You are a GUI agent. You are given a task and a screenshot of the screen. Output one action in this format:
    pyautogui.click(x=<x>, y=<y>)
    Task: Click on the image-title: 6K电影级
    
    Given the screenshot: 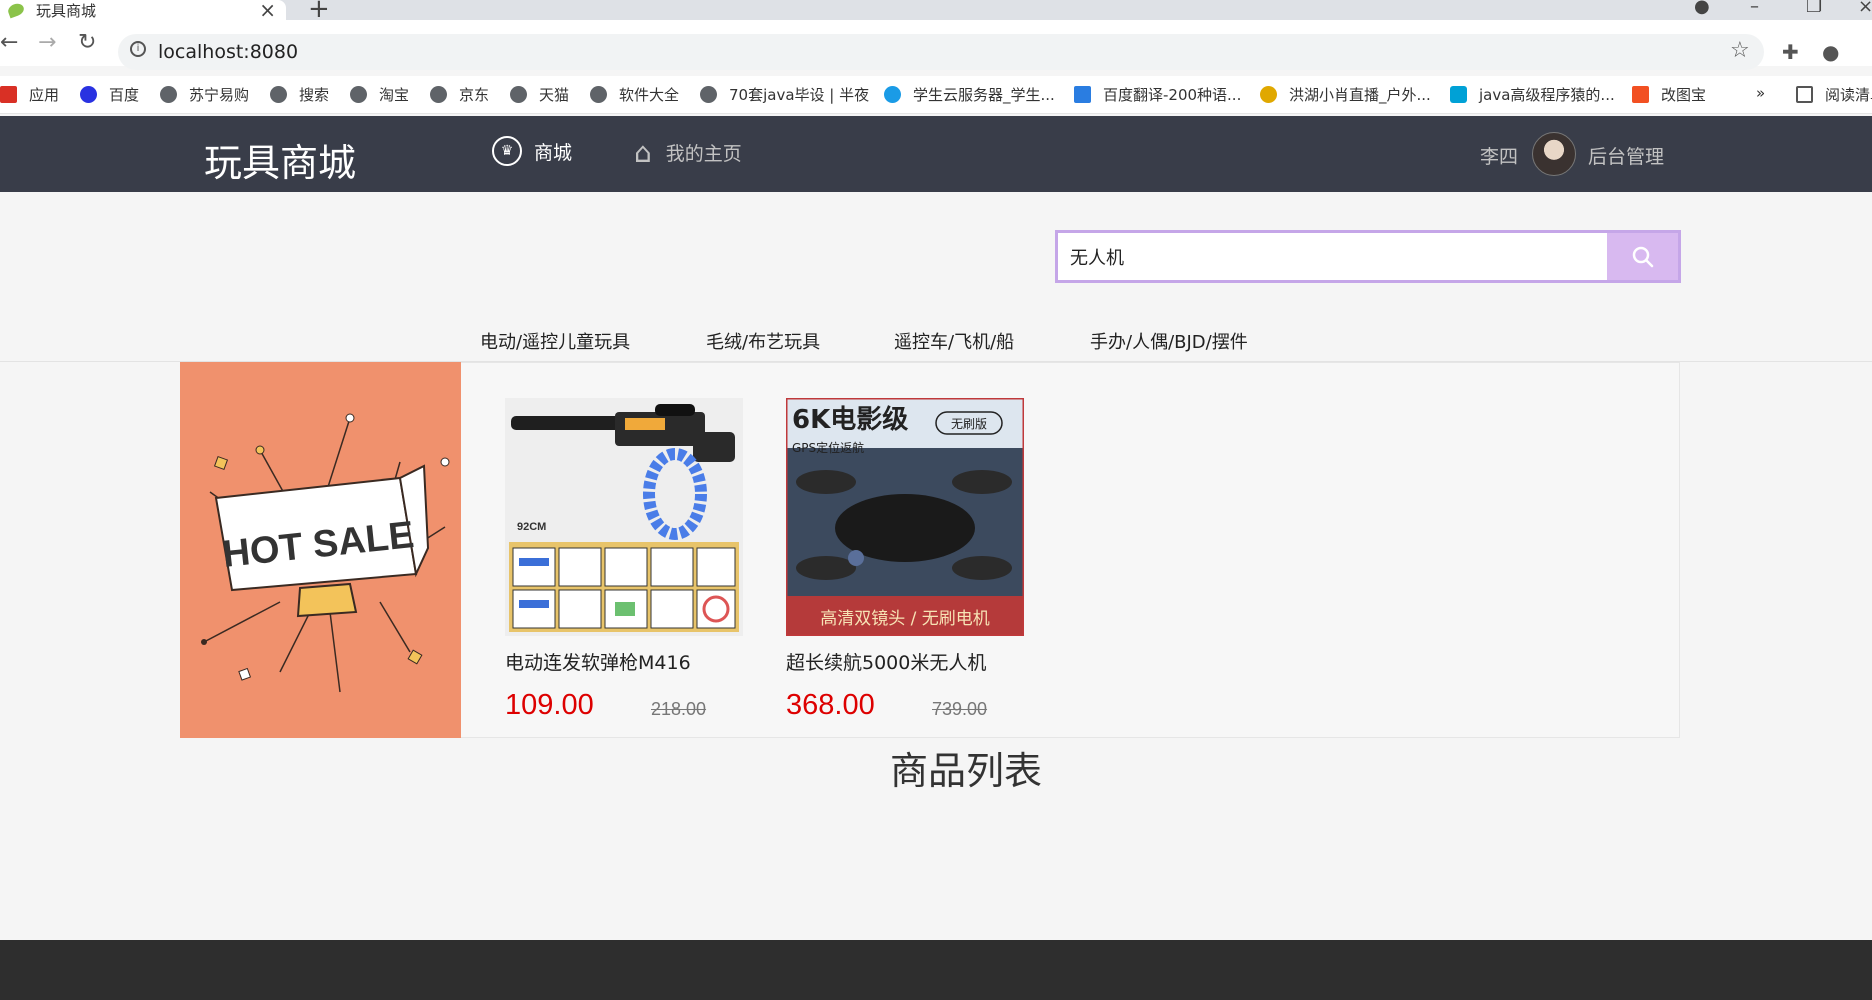 What is the action you would take?
    pyautogui.click(x=850, y=419)
    